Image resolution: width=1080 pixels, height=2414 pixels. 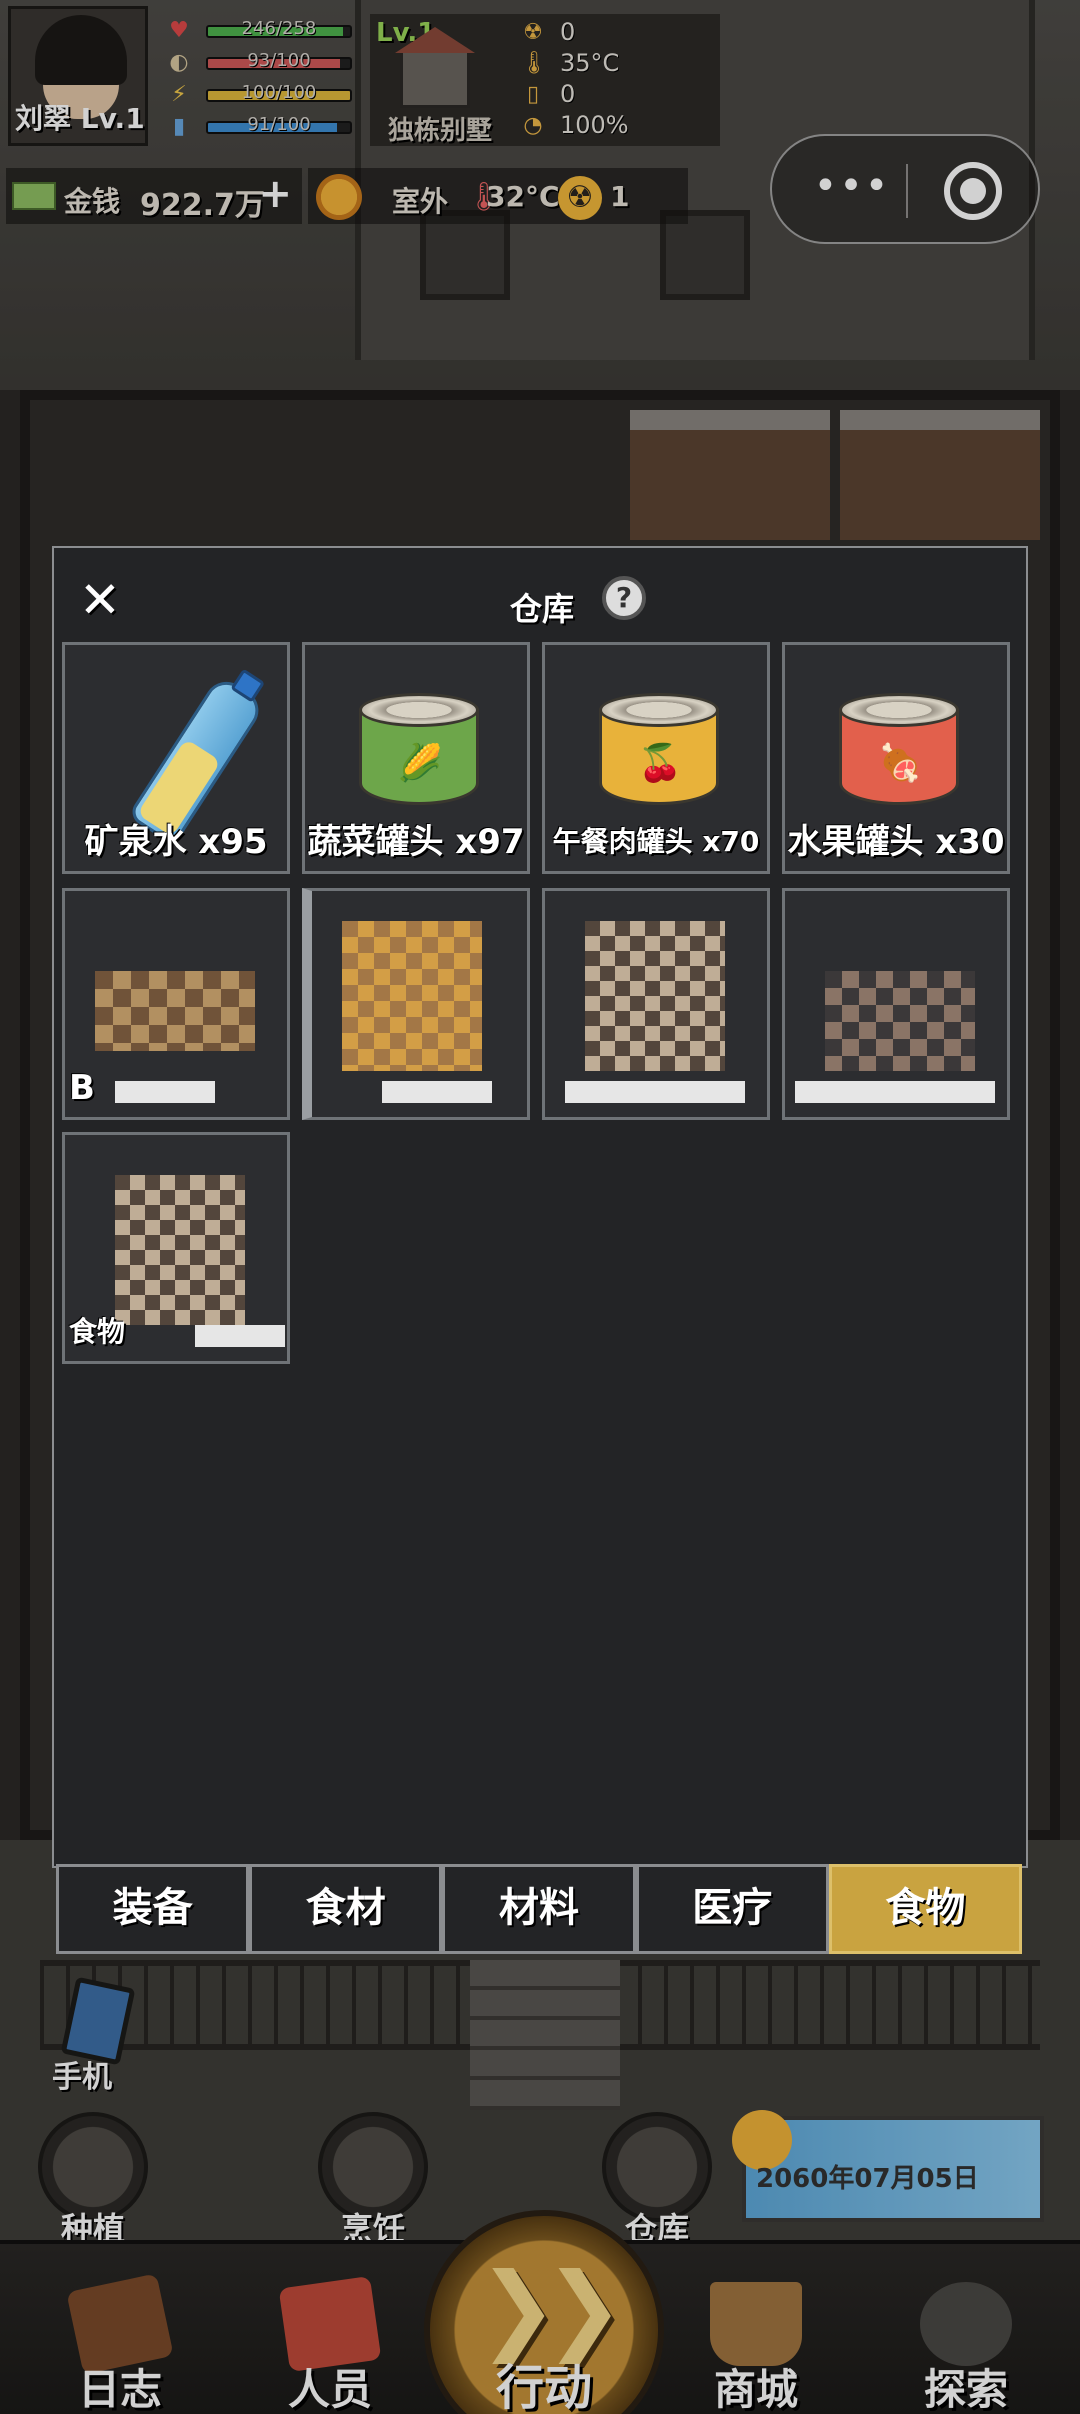 I want to click on item-slot: 🌽 蔬菜罐头 x97, so click(x=416, y=758).